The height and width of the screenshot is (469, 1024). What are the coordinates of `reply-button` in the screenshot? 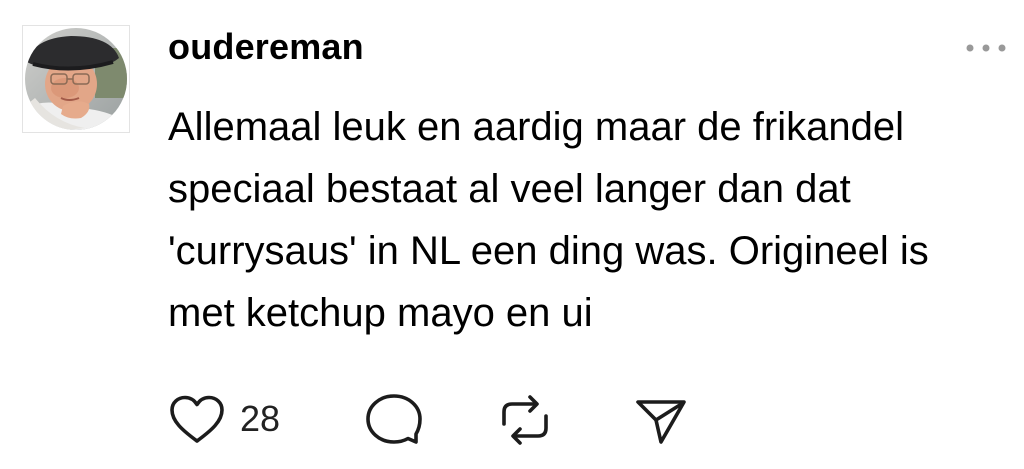 It's located at (396, 420).